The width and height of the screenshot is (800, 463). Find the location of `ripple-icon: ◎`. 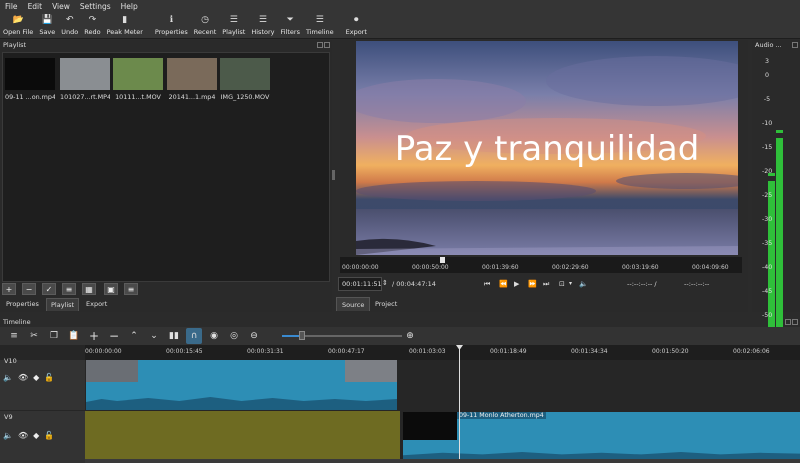

ripple-icon: ◎ is located at coordinates (234, 336).